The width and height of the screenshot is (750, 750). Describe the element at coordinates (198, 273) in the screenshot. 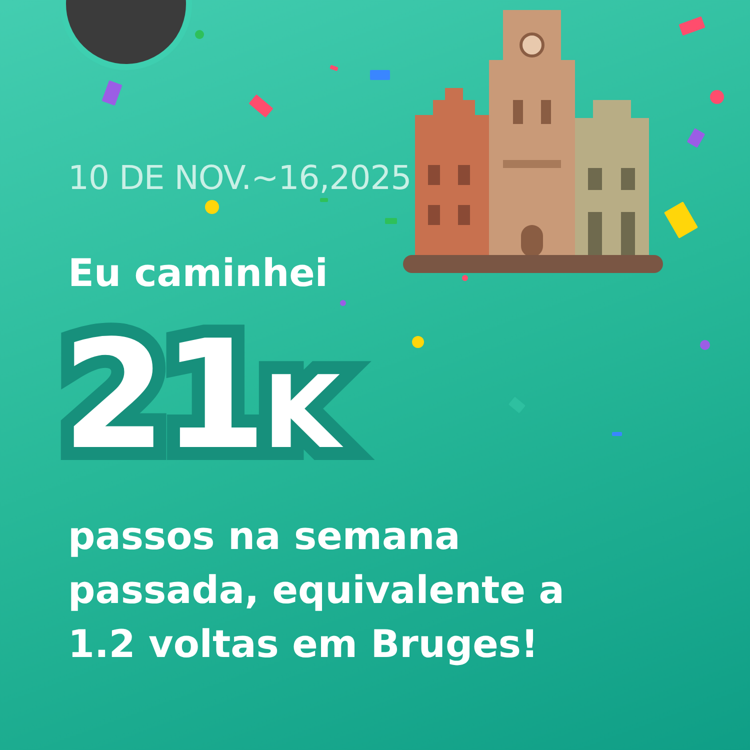

I see `heading: Eu caminhei` at that location.